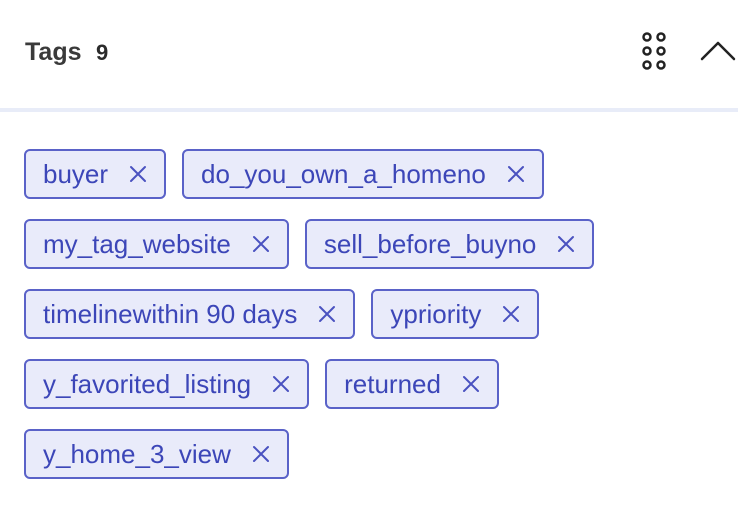 This screenshot has height=520, width=738. I want to click on tag-chip: y_home_3_view, so click(156, 454).